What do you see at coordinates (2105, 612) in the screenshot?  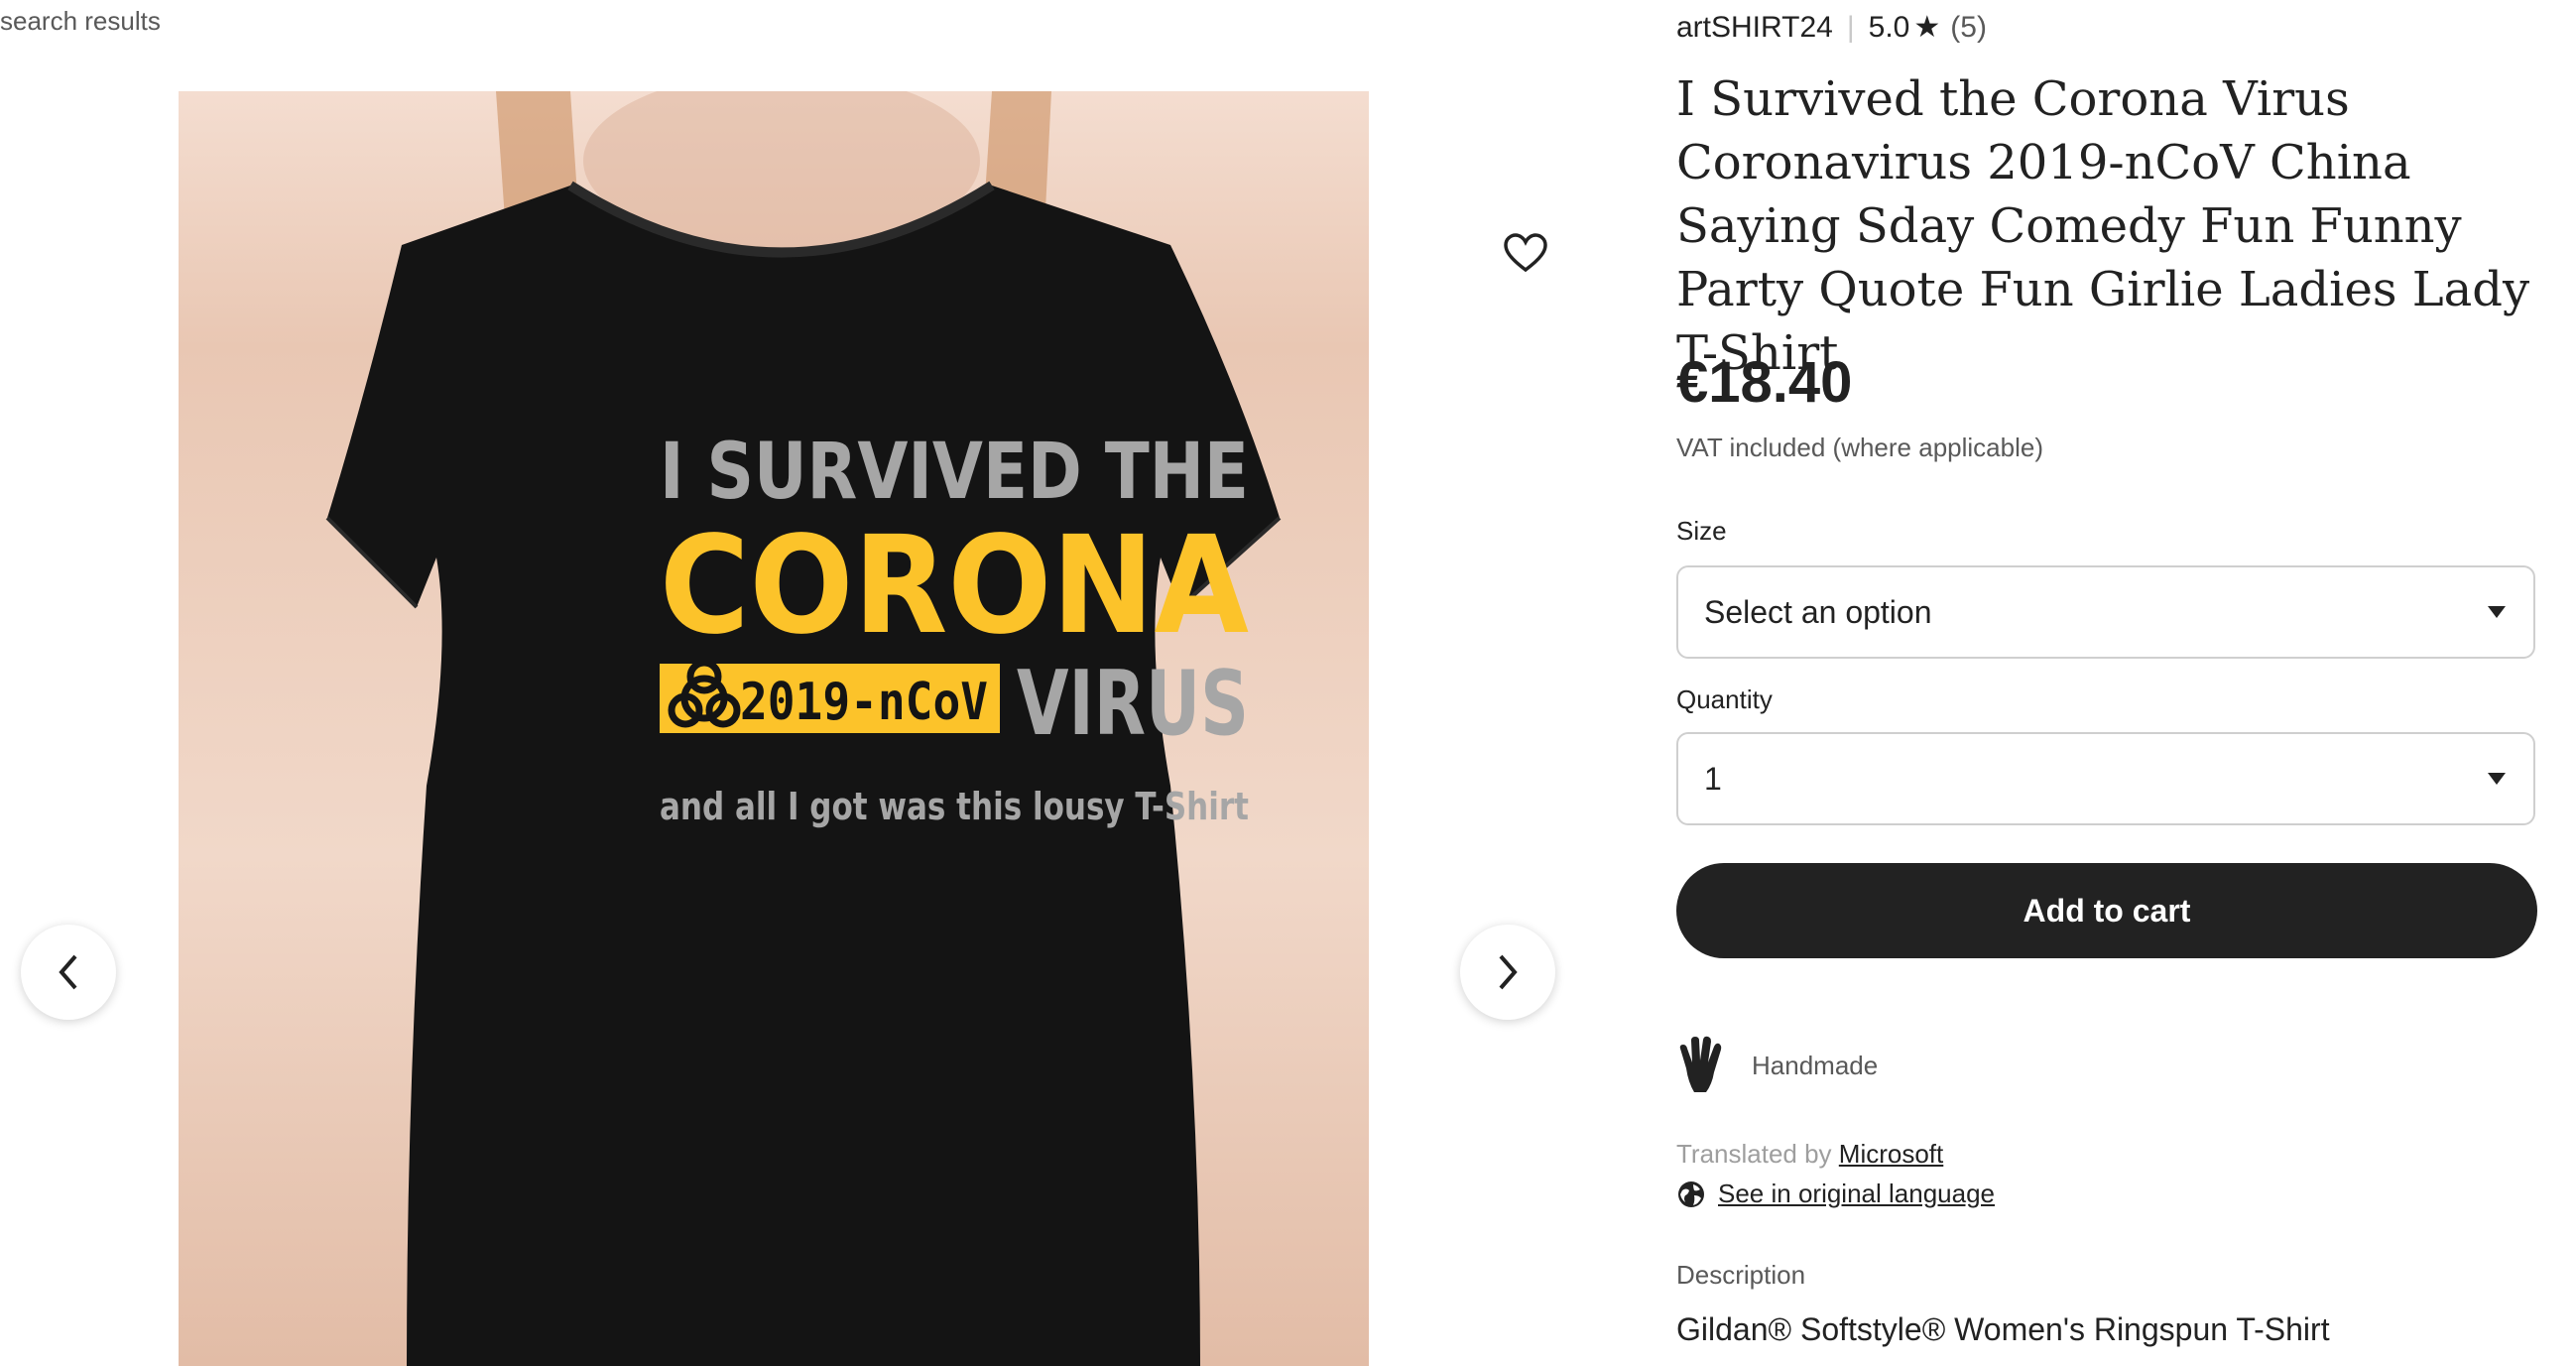 I see `size-select: Select an option` at bounding box center [2105, 612].